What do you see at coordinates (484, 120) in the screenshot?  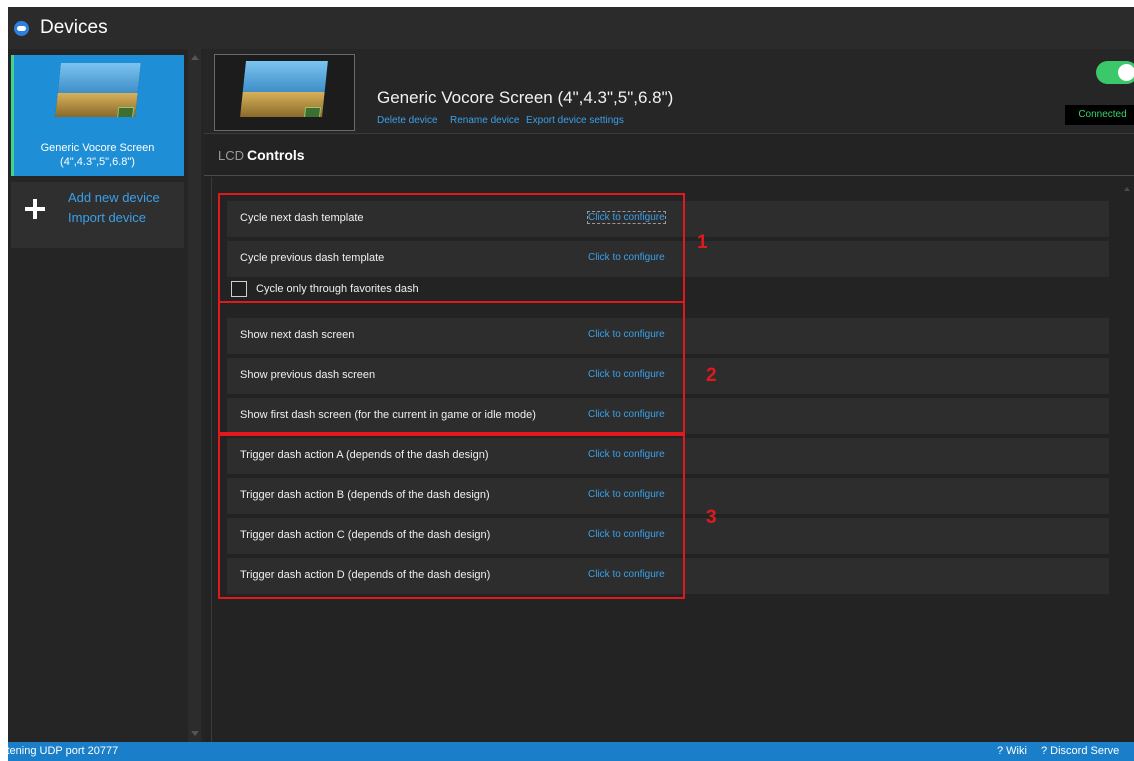 I see `rename-device-link: Rename device` at bounding box center [484, 120].